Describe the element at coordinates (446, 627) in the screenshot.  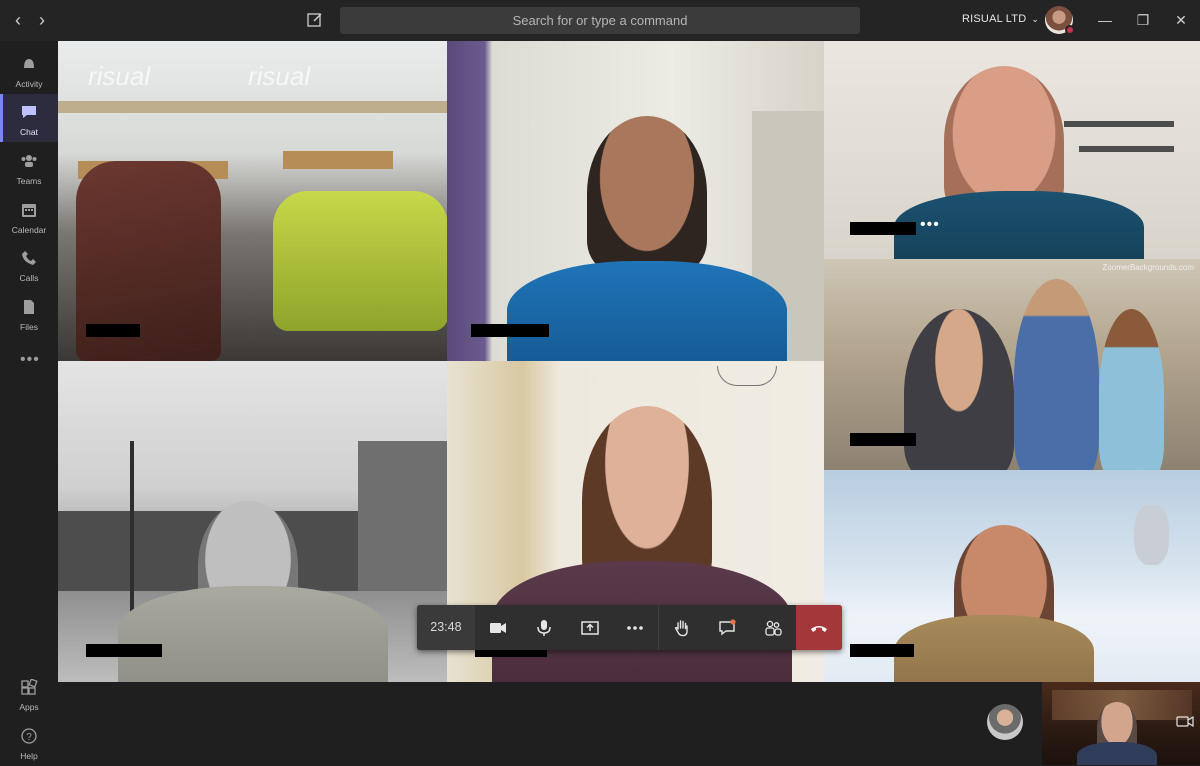
I see `call-timer: 23:48` at that location.